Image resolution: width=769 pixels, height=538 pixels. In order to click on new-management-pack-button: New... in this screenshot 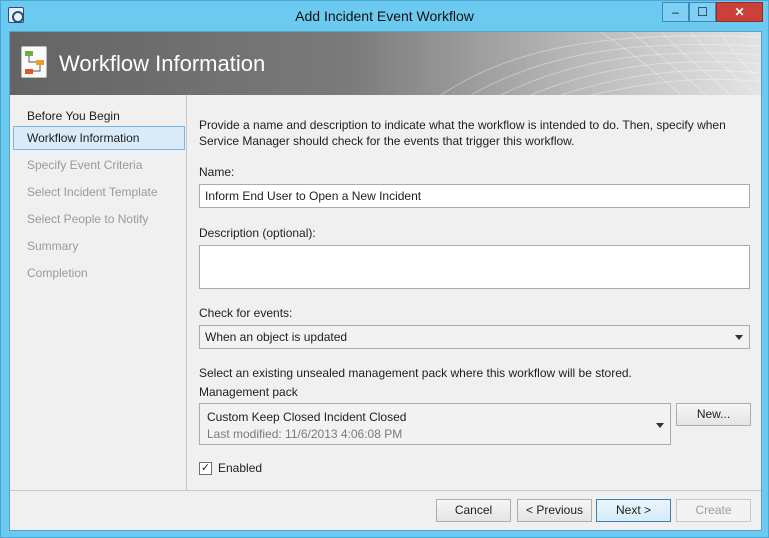, I will do `click(713, 414)`.